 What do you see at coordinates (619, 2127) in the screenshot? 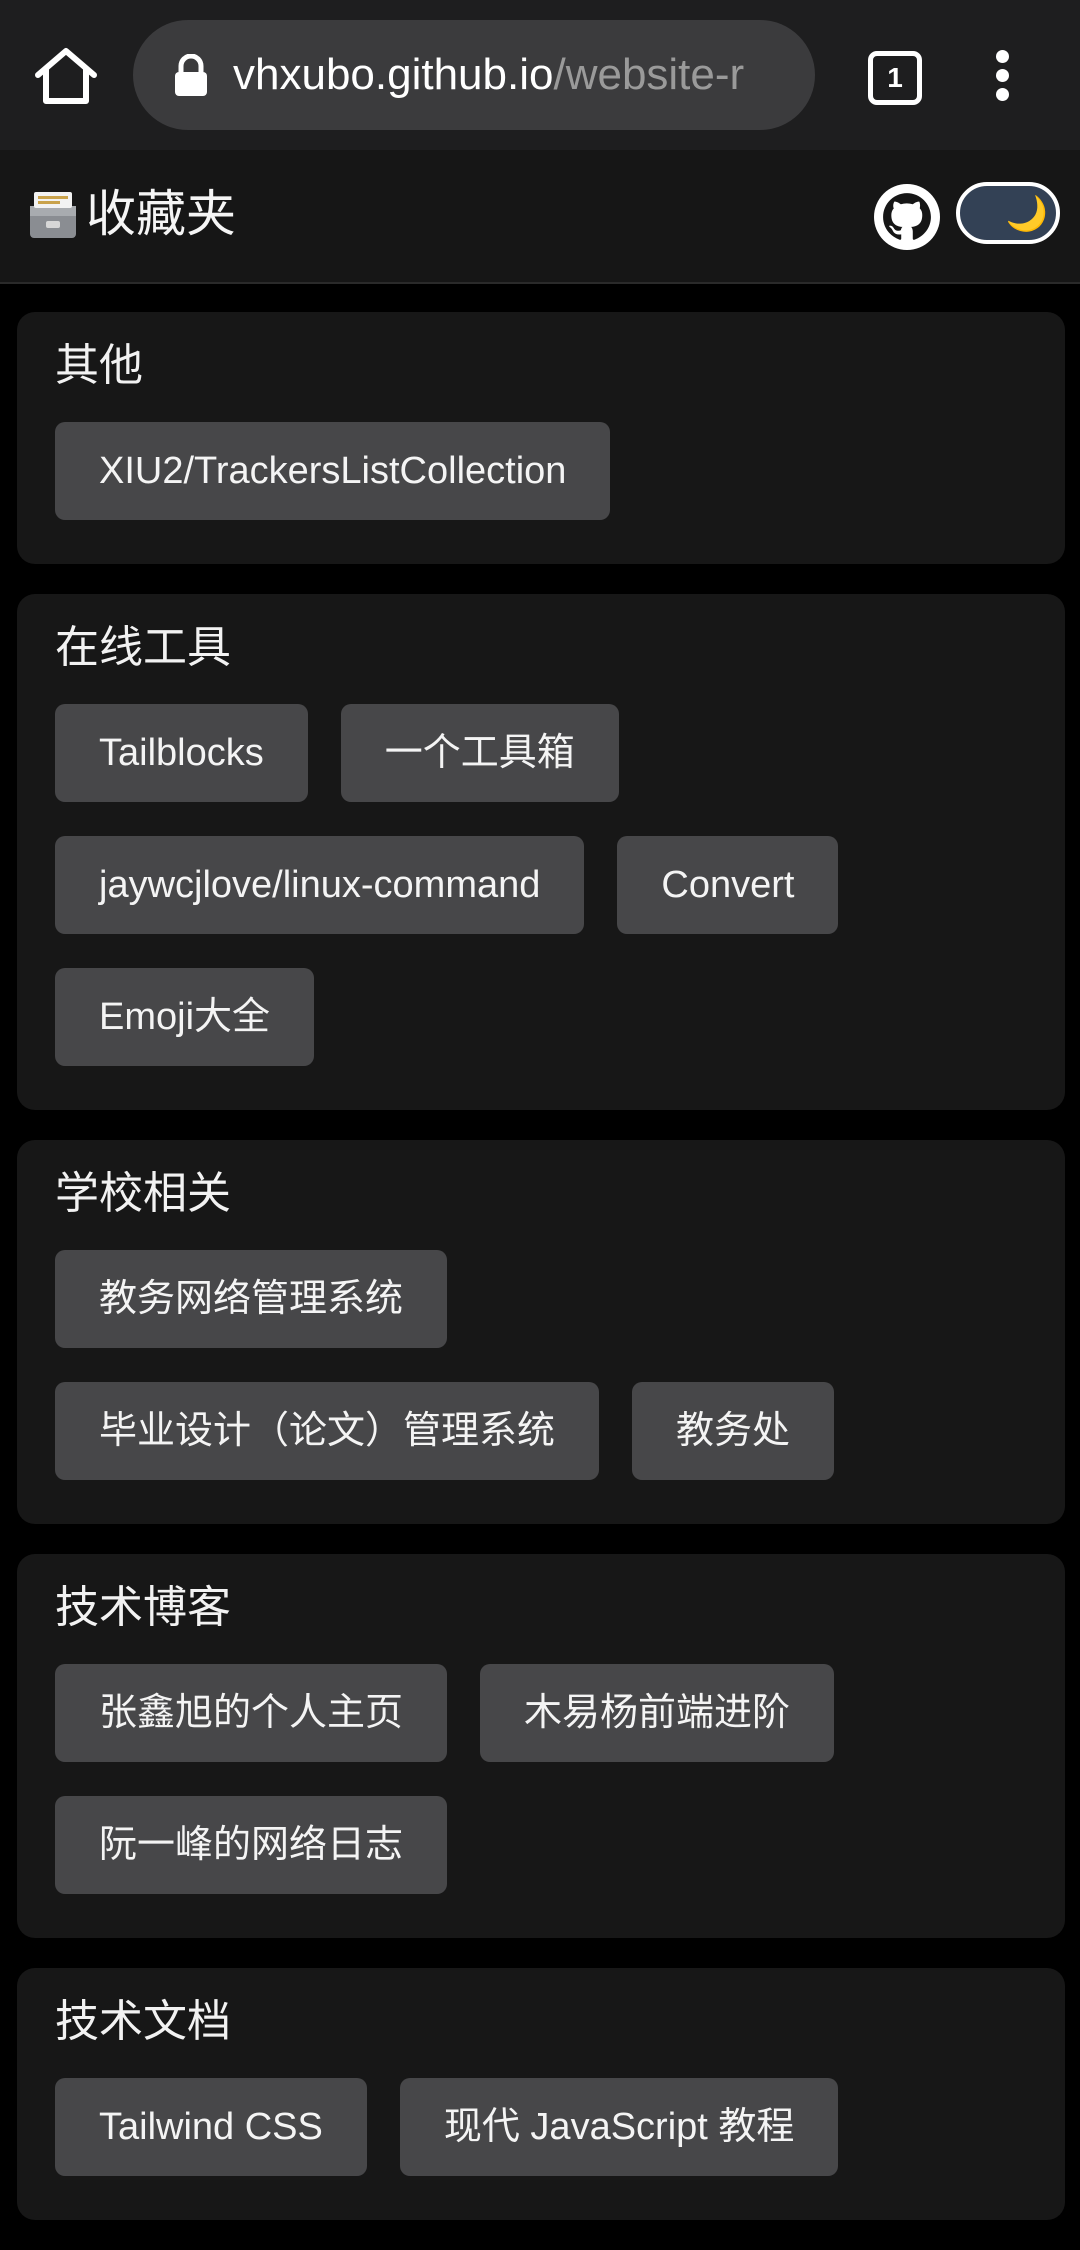
I see `bookmark-link-button: 现代 JavaScript 教程` at bounding box center [619, 2127].